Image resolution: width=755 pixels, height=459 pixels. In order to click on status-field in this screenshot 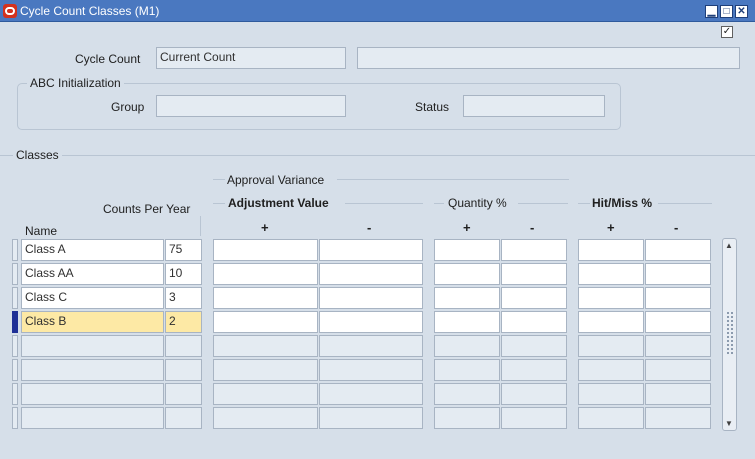, I will do `click(534, 106)`.